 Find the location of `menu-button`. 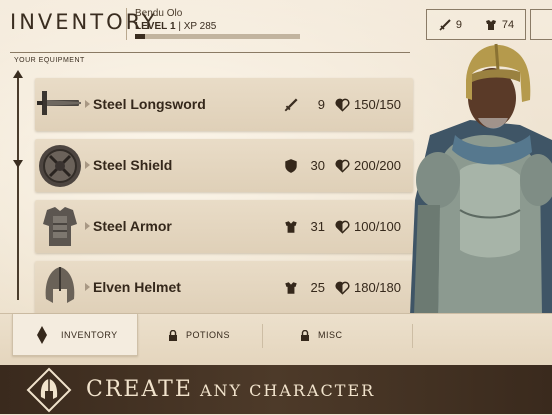

menu-button is located at coordinates (541, 24).